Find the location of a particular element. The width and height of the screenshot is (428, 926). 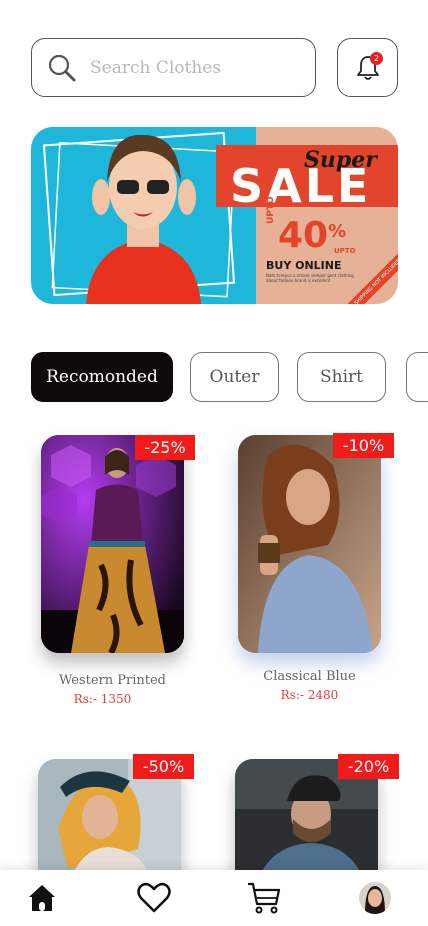

avatar is located at coordinates (375, 898).